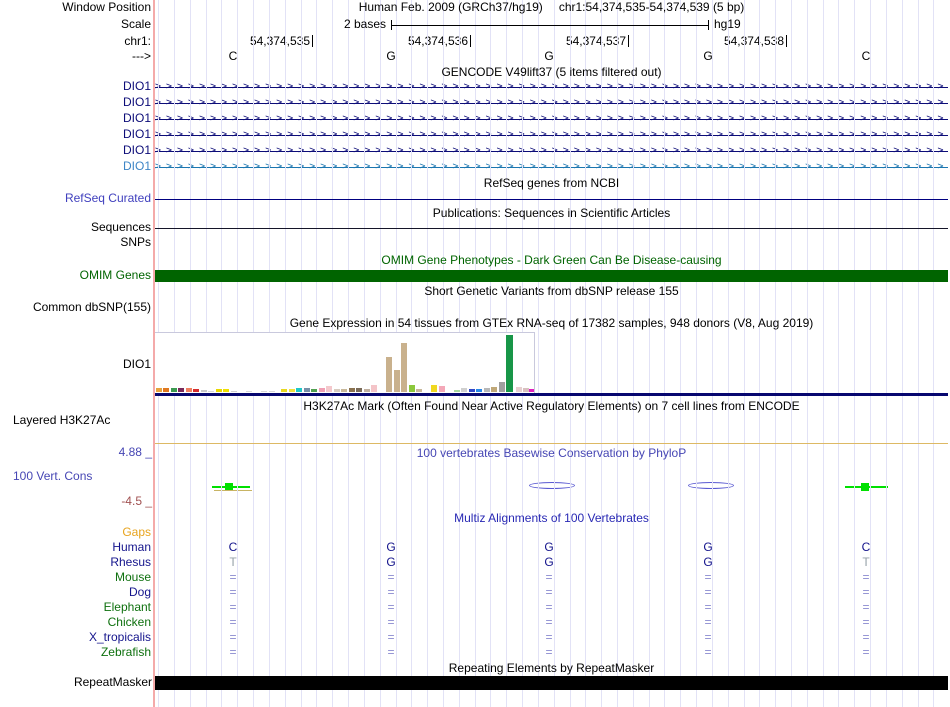 The height and width of the screenshot is (707, 950). What do you see at coordinates (75, 637) in the screenshot?
I see `multiz-species-label-x_tropicalis: X_tropicalis` at bounding box center [75, 637].